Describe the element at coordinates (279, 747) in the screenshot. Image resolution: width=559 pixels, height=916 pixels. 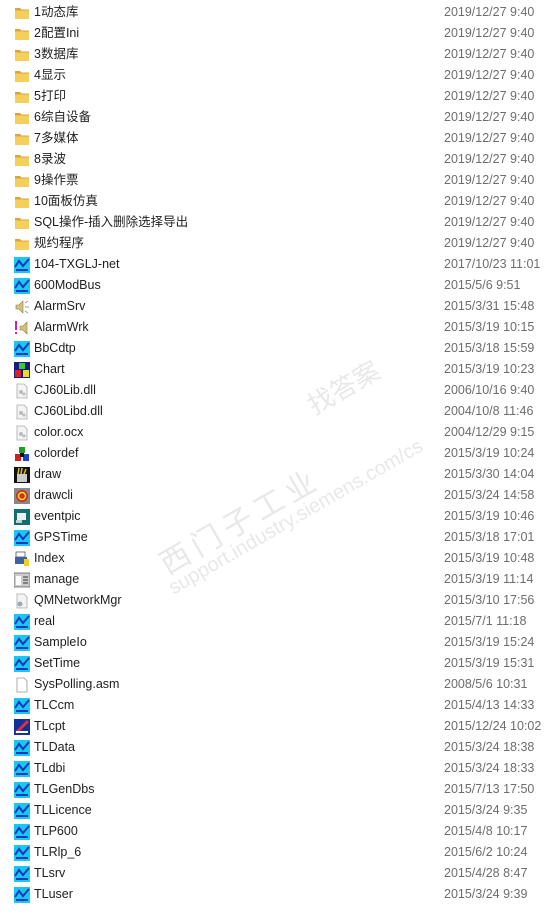
I see `file-item: TLData 2015/3/24 18:38` at that location.